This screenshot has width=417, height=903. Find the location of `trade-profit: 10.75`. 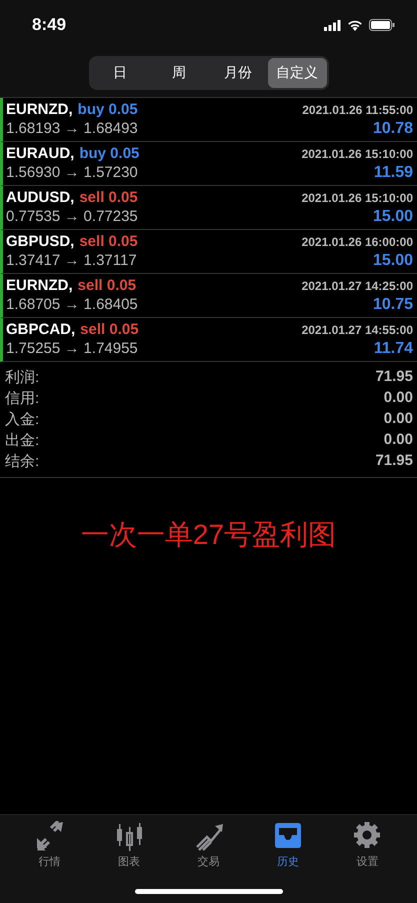

trade-profit: 10.75 is located at coordinates (392, 305).